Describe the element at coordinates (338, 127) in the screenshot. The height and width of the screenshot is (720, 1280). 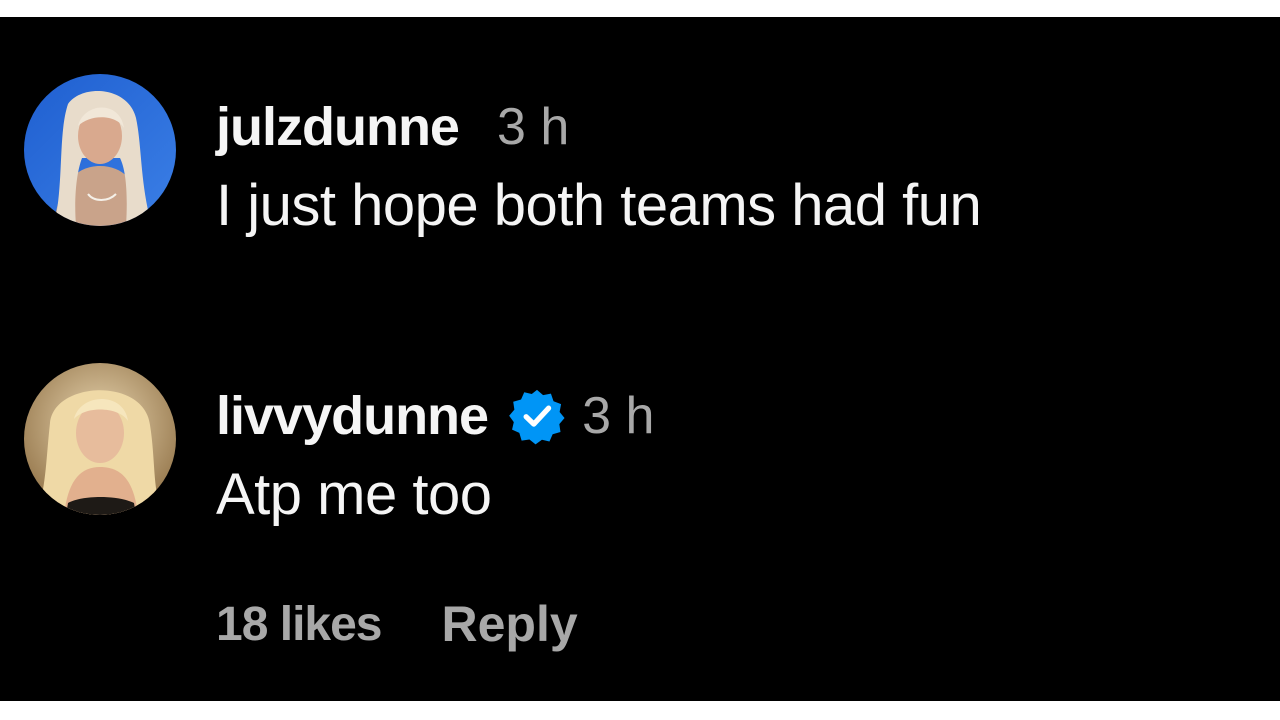
I see `username: julzdunne` at that location.